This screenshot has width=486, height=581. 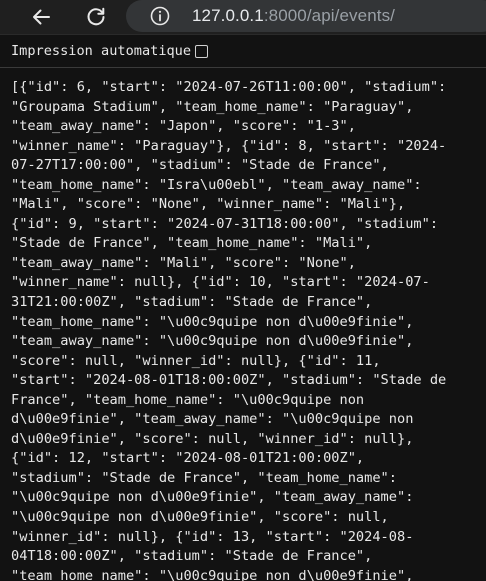 What do you see at coordinates (243, 67) in the screenshot?
I see `divider` at bounding box center [243, 67].